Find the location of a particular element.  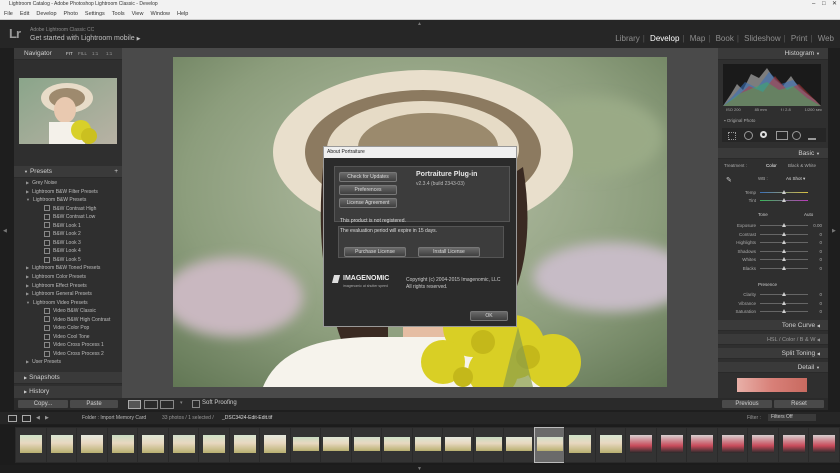

preset-item: B&W Contrast Low is located at coordinates (68, 217).